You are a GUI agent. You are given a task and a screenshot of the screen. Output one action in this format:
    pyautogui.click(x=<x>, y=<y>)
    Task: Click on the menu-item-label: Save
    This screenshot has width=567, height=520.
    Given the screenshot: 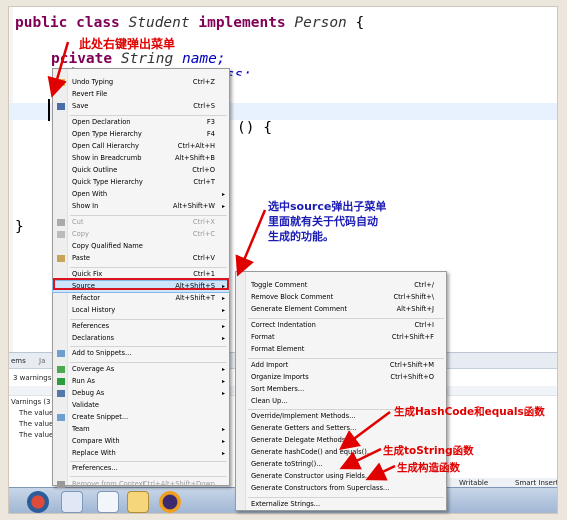 What is the action you would take?
    pyautogui.click(x=80, y=106)
    